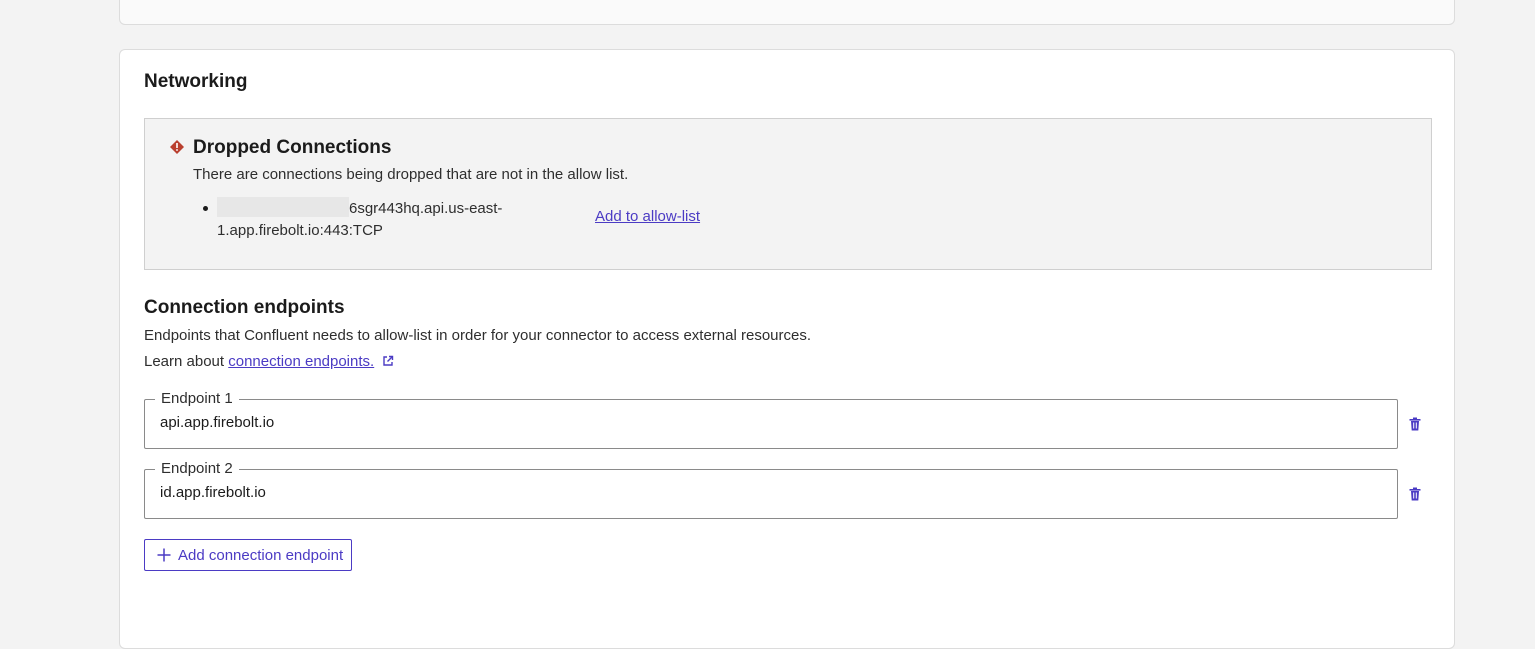 The height and width of the screenshot is (649, 1535). I want to click on endpoint-field-2: Endpoint 2, so click(771, 489).